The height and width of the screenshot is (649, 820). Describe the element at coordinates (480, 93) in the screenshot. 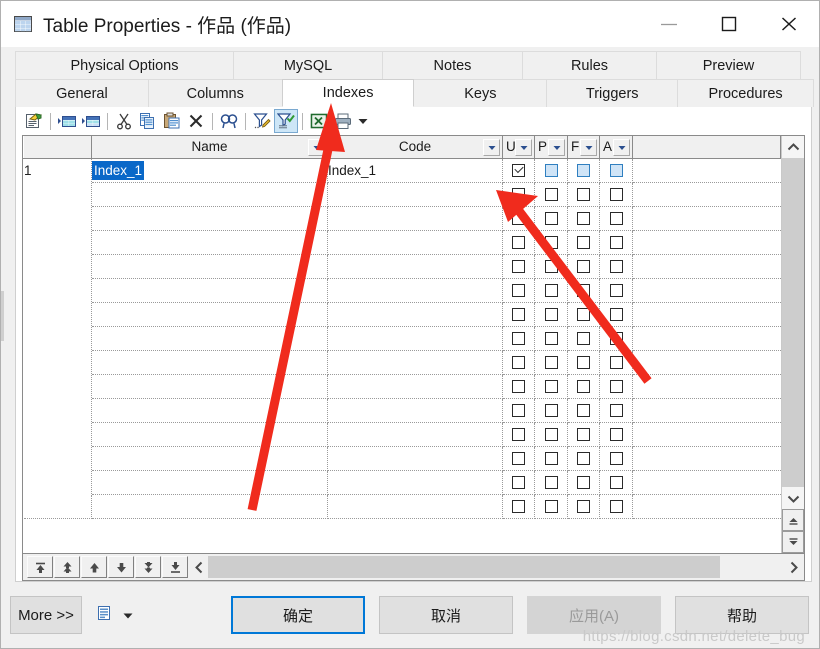

I see `tab-keys: Keys` at that location.